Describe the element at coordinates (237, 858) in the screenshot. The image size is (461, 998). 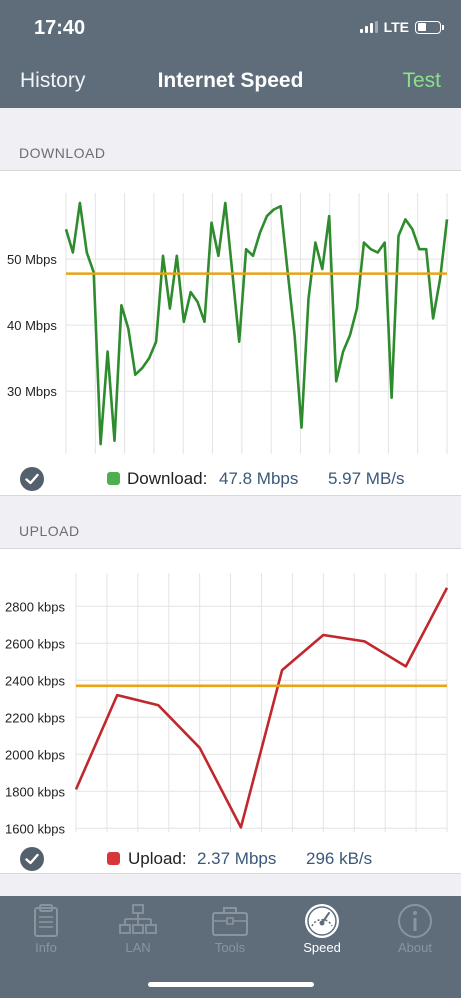
I see `upload-speed: 2.37 Mbps` at that location.